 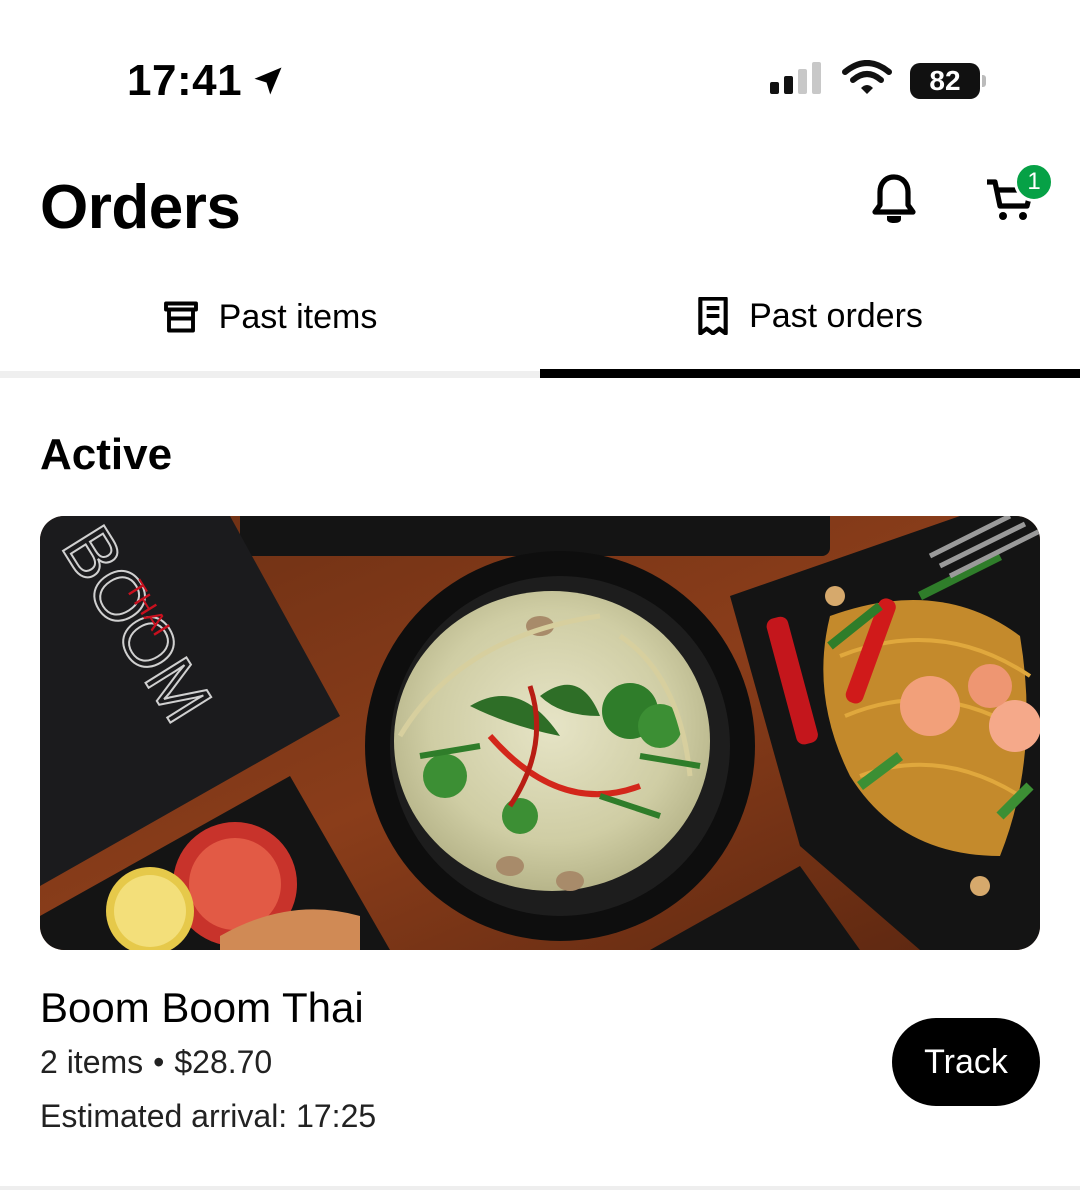 I want to click on track-button: Track, so click(x=966, y=1062).